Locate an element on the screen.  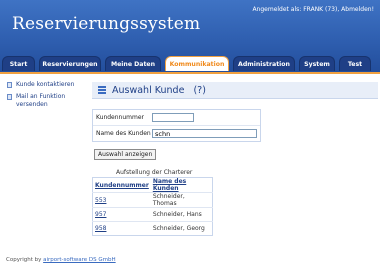
search-form: Kundennummer Name des Kunden is located at coordinates (176, 125).